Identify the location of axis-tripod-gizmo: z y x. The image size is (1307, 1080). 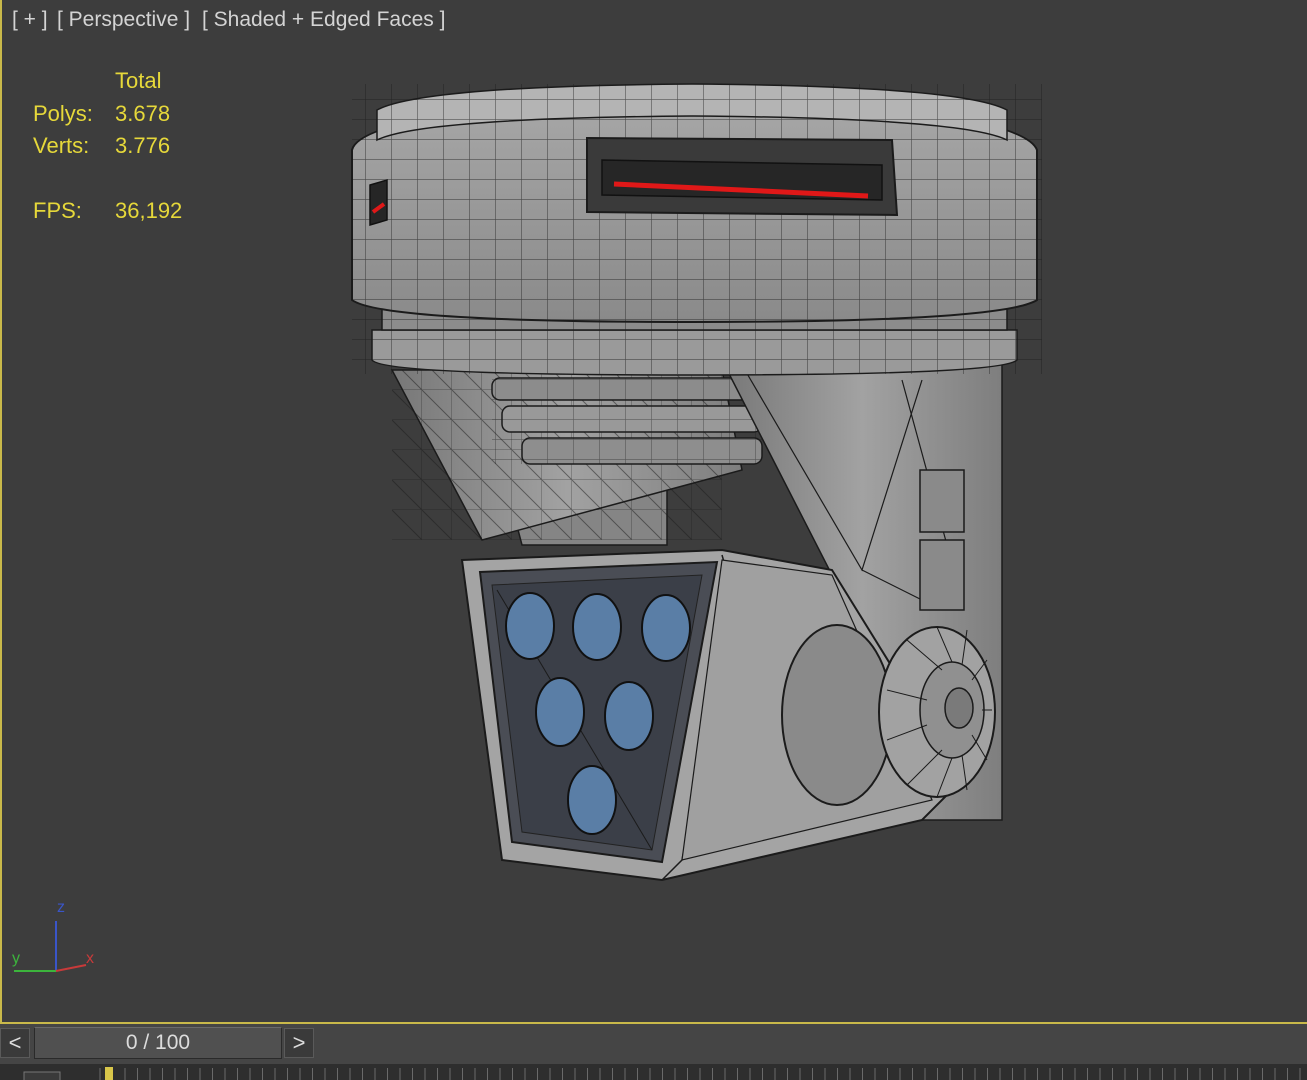
(53, 935).